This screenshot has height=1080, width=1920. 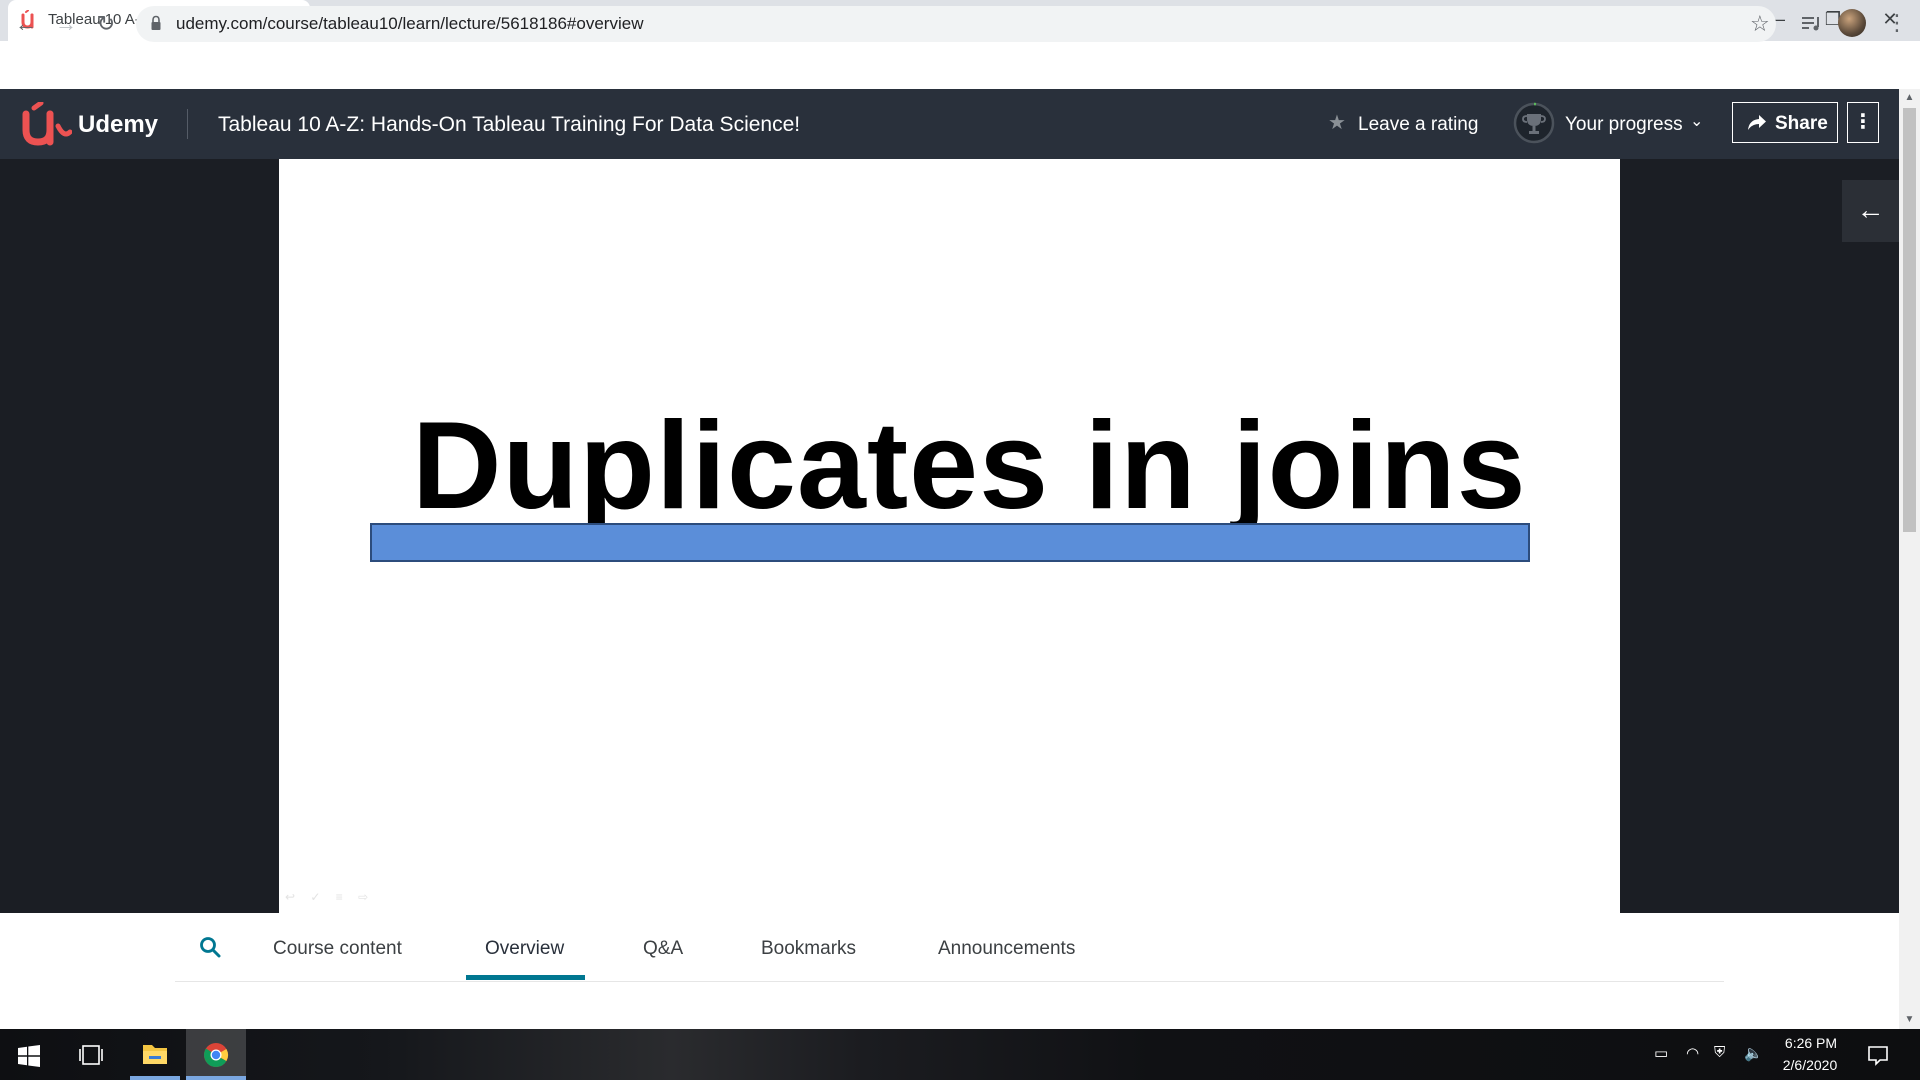 What do you see at coordinates (155, 1054) in the screenshot?
I see `file-explorer-icon` at bounding box center [155, 1054].